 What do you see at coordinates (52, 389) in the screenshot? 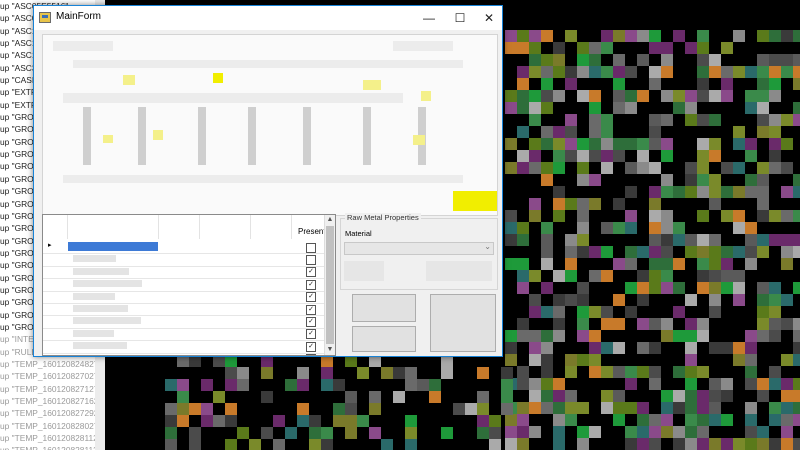
I see `list-item: up "TEMP_1601208271270` at bounding box center [52, 389].